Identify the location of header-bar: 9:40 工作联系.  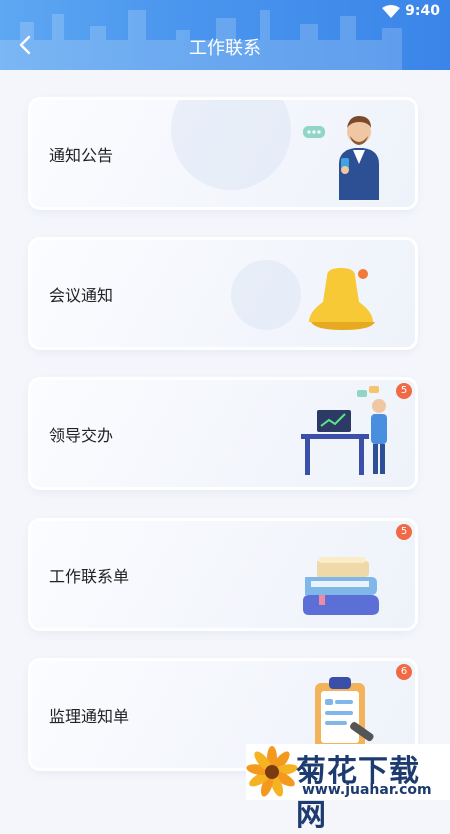
(225, 35).